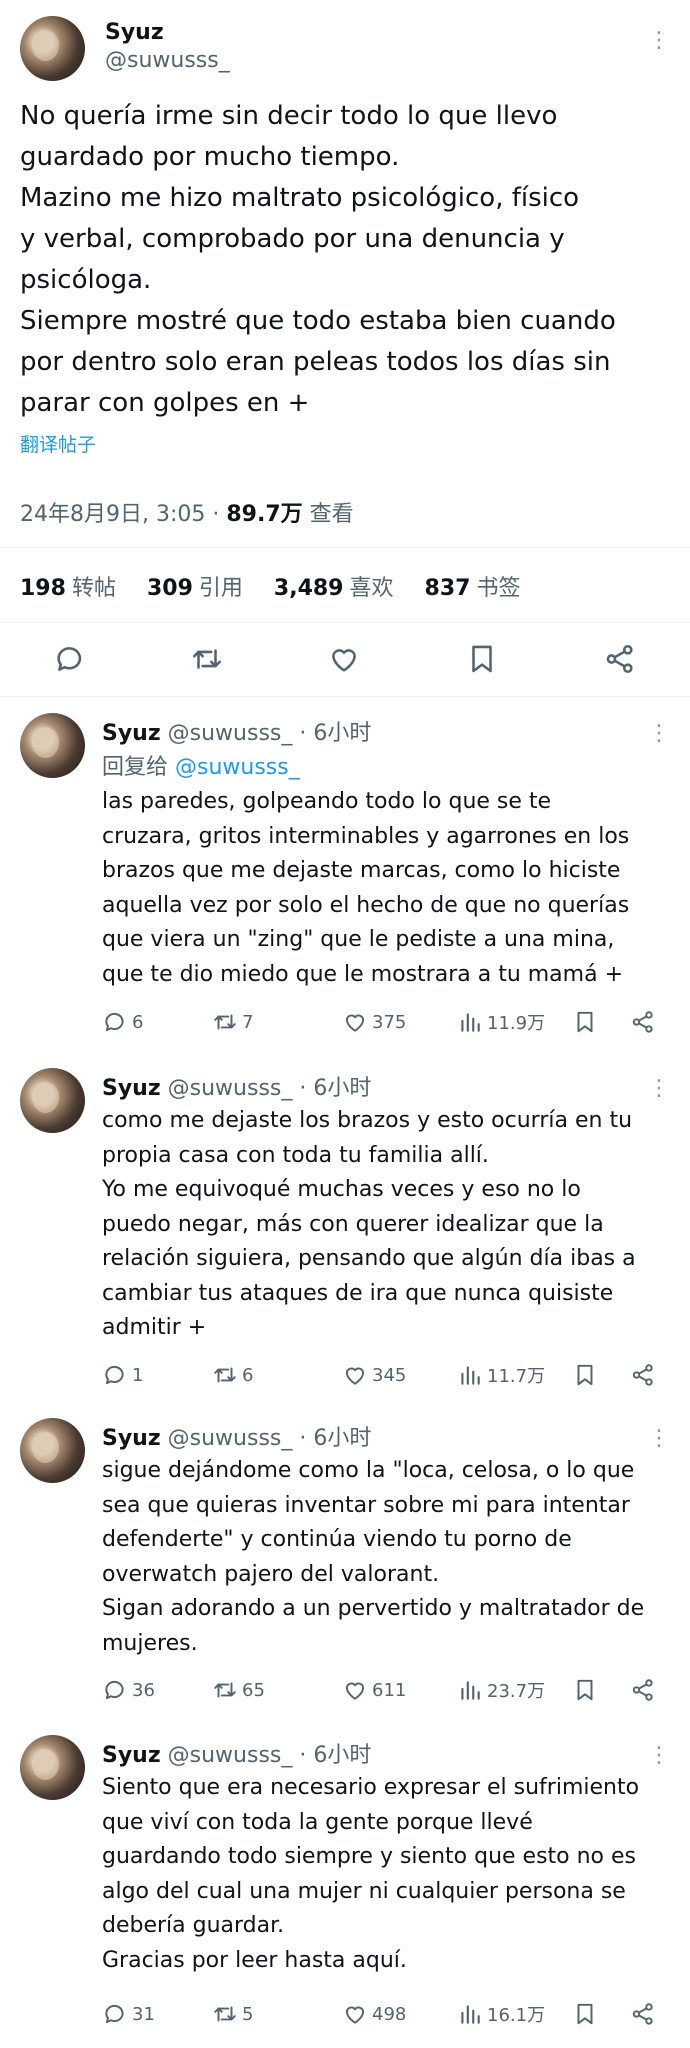 Image resolution: width=690 pixels, height=2048 pixels. What do you see at coordinates (237, 767) in the screenshot?
I see `replying-to-handle: @suwusss_` at bounding box center [237, 767].